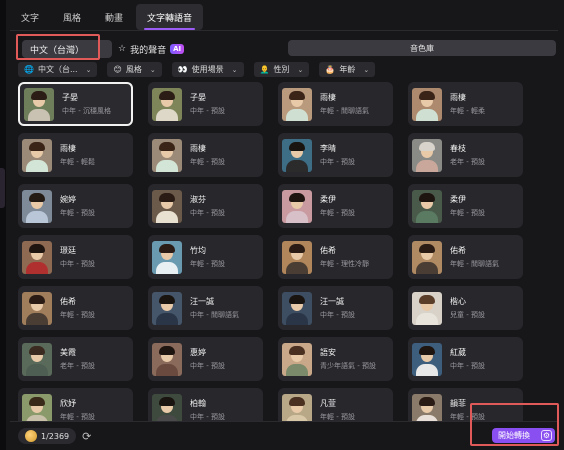 The image size is (564, 450). Describe the element at coordinates (151, 49) in the screenshot. I see `my-voice-segment: ☆ 我的聲音 AI` at that location.